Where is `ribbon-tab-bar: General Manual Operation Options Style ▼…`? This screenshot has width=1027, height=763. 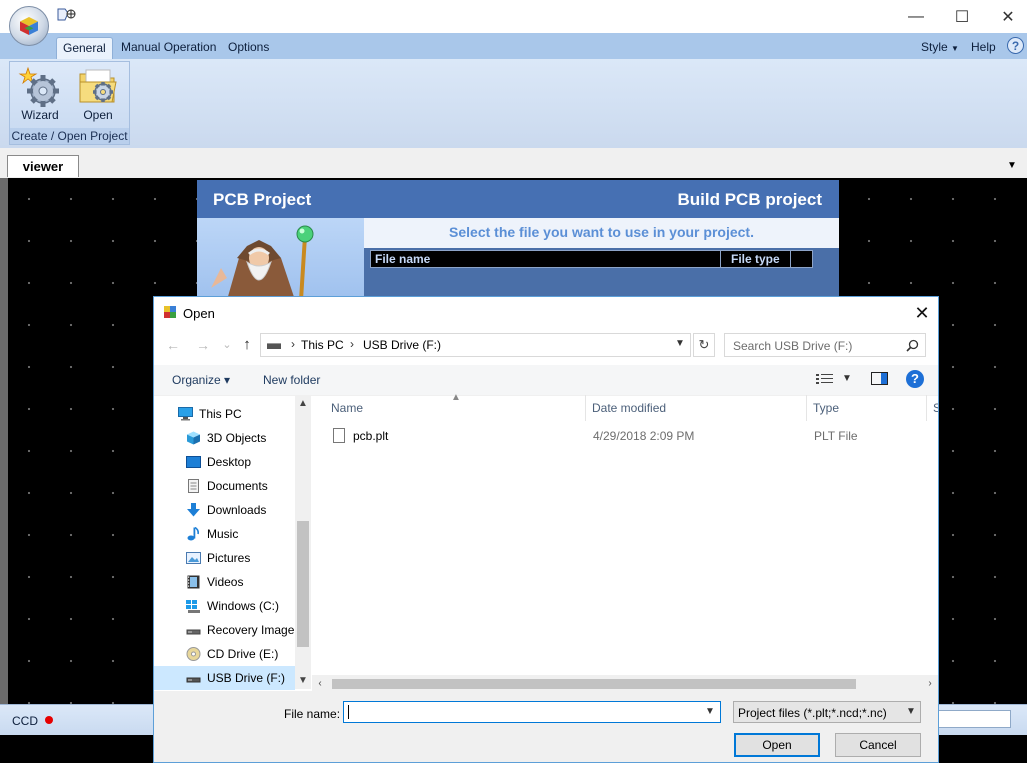
ribbon-tab-bar: General Manual Operation Options Style ▼… is located at coordinates (513, 46).